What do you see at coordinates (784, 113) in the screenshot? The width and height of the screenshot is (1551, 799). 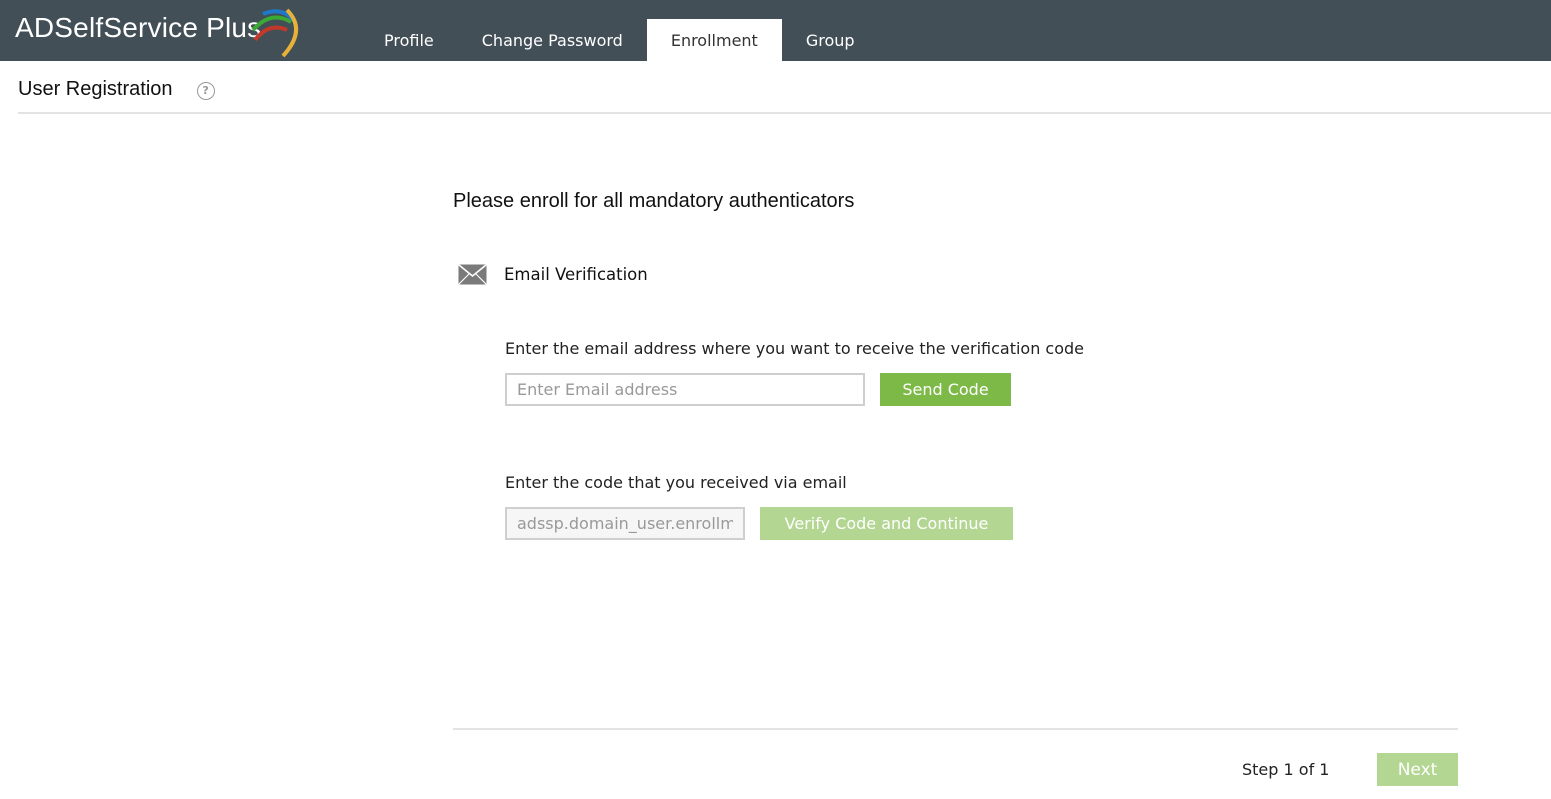 I see `header-divider` at bounding box center [784, 113].